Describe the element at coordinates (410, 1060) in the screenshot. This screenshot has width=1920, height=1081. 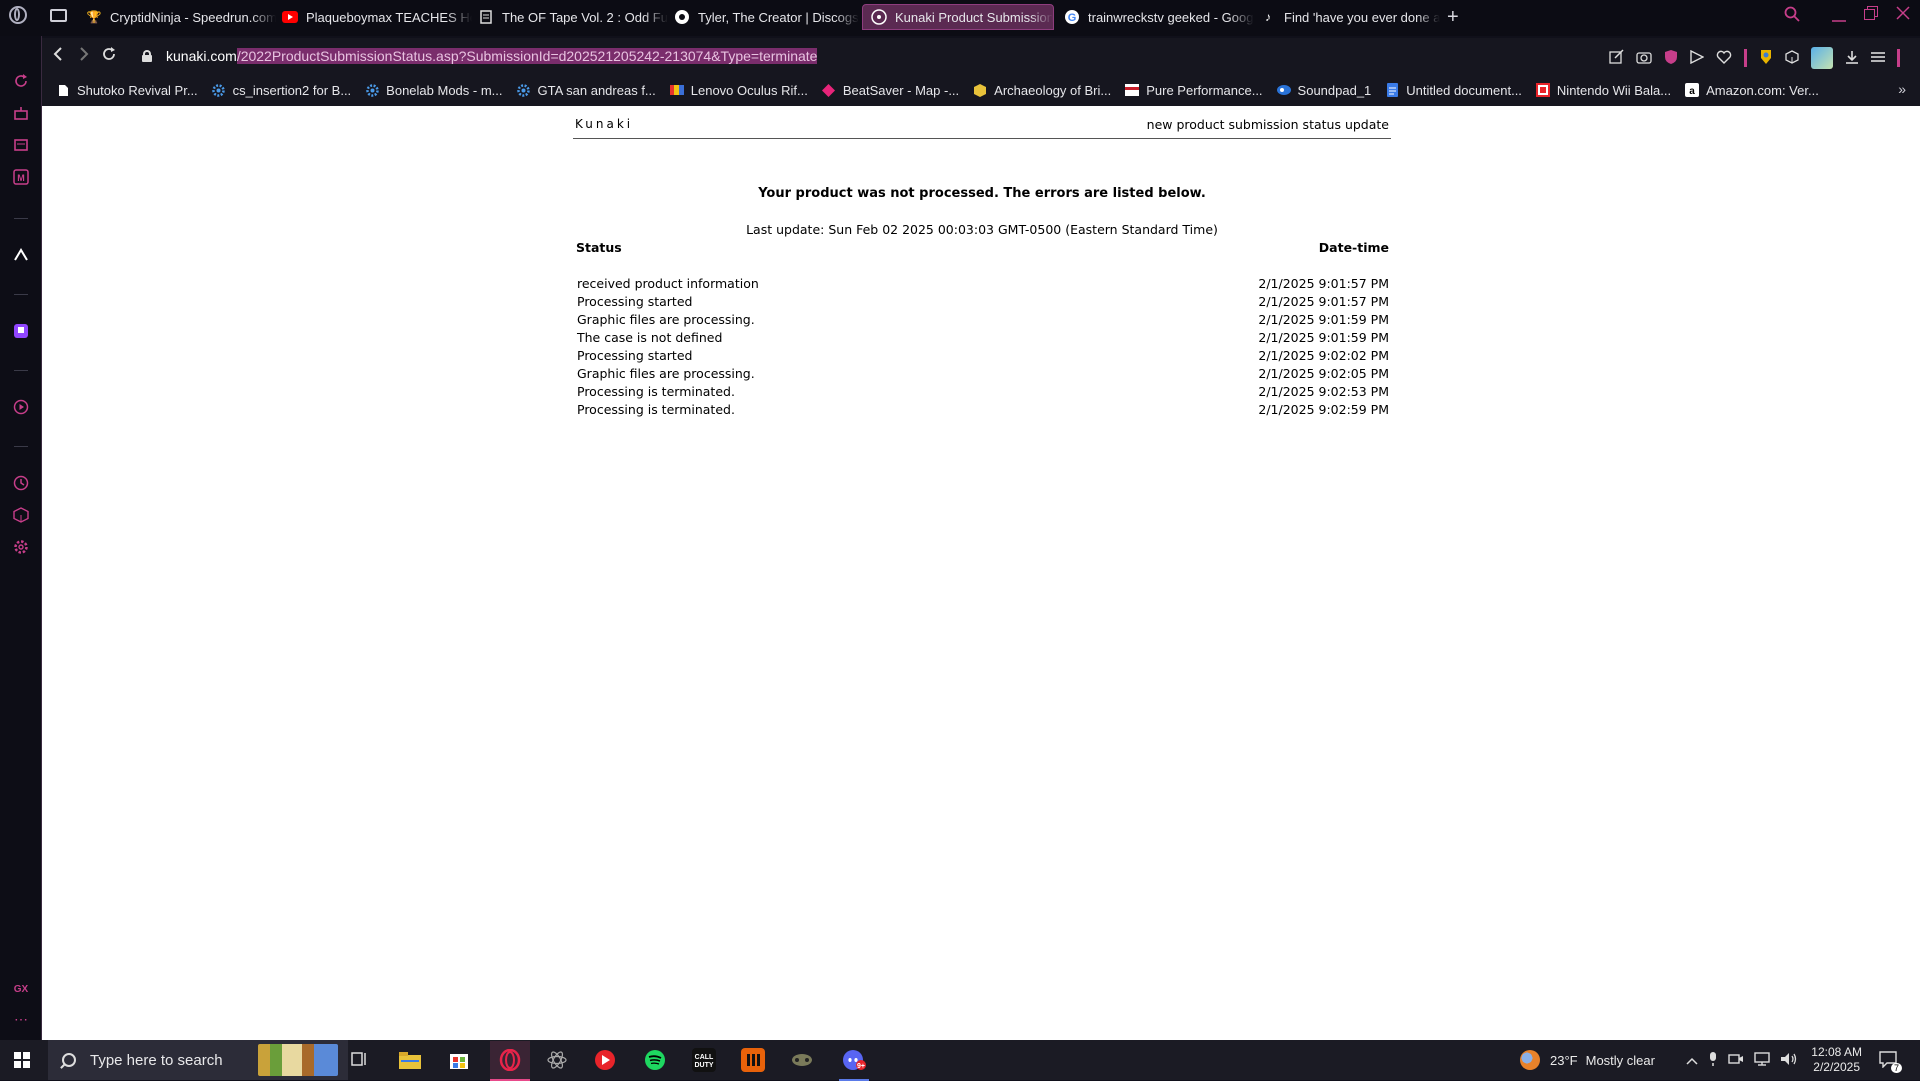
I see `file-explorer-icon` at that location.